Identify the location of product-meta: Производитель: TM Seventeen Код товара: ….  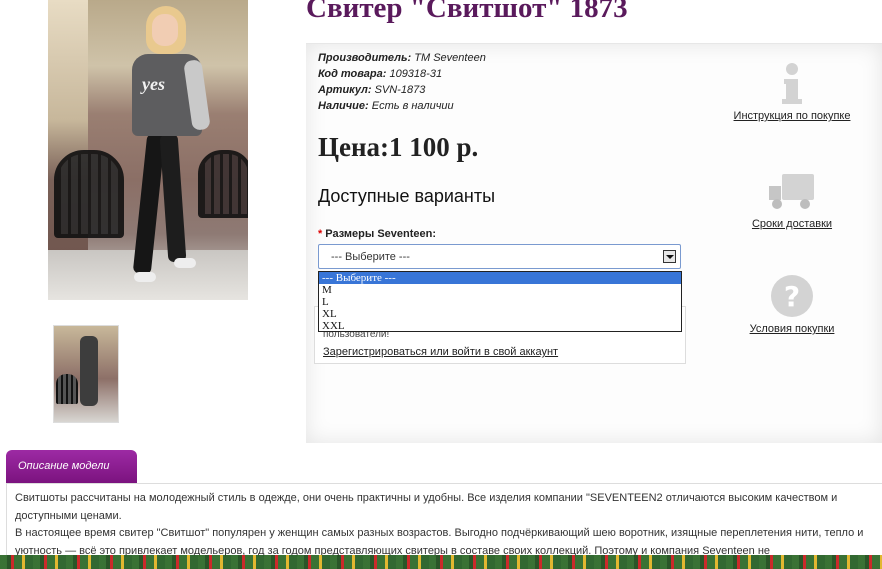
(402, 82).